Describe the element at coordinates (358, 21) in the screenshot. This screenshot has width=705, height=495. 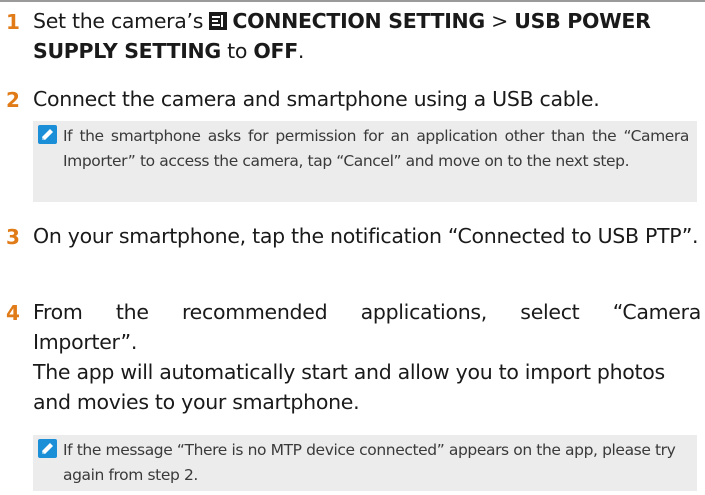
I see `menu-name: CONNECTION SETTING` at that location.